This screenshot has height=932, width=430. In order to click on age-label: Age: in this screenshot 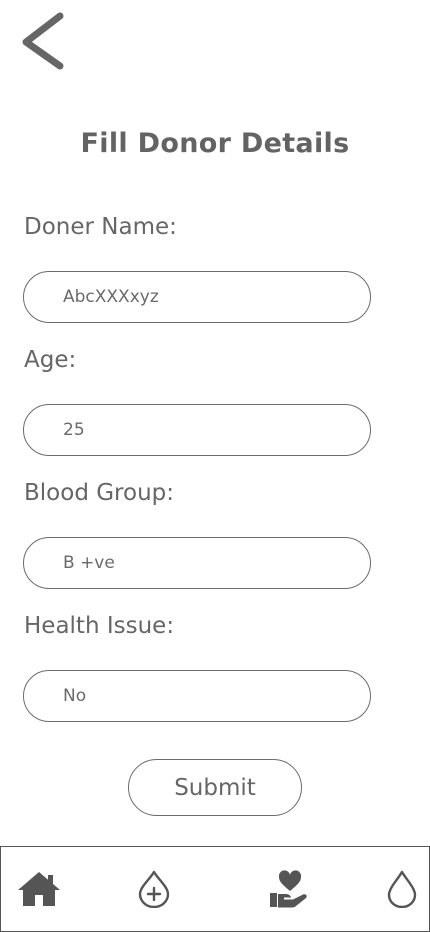, I will do `click(50, 360)`.